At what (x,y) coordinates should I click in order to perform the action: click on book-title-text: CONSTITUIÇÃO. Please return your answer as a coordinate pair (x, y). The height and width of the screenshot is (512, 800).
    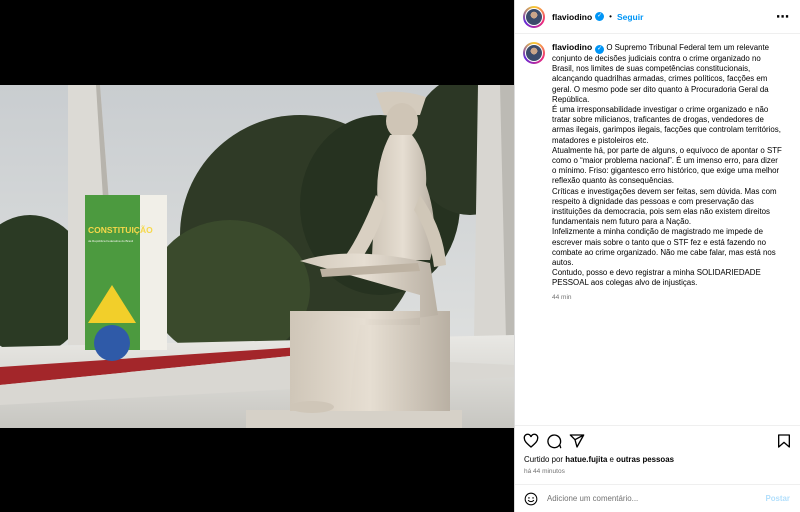
    Looking at the image, I should click on (120, 230).